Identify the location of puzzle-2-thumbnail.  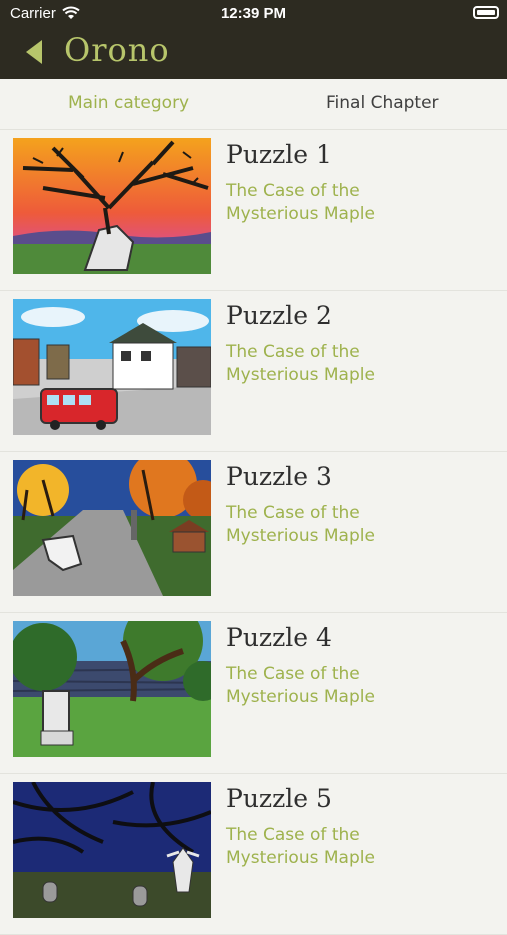
(112, 367).